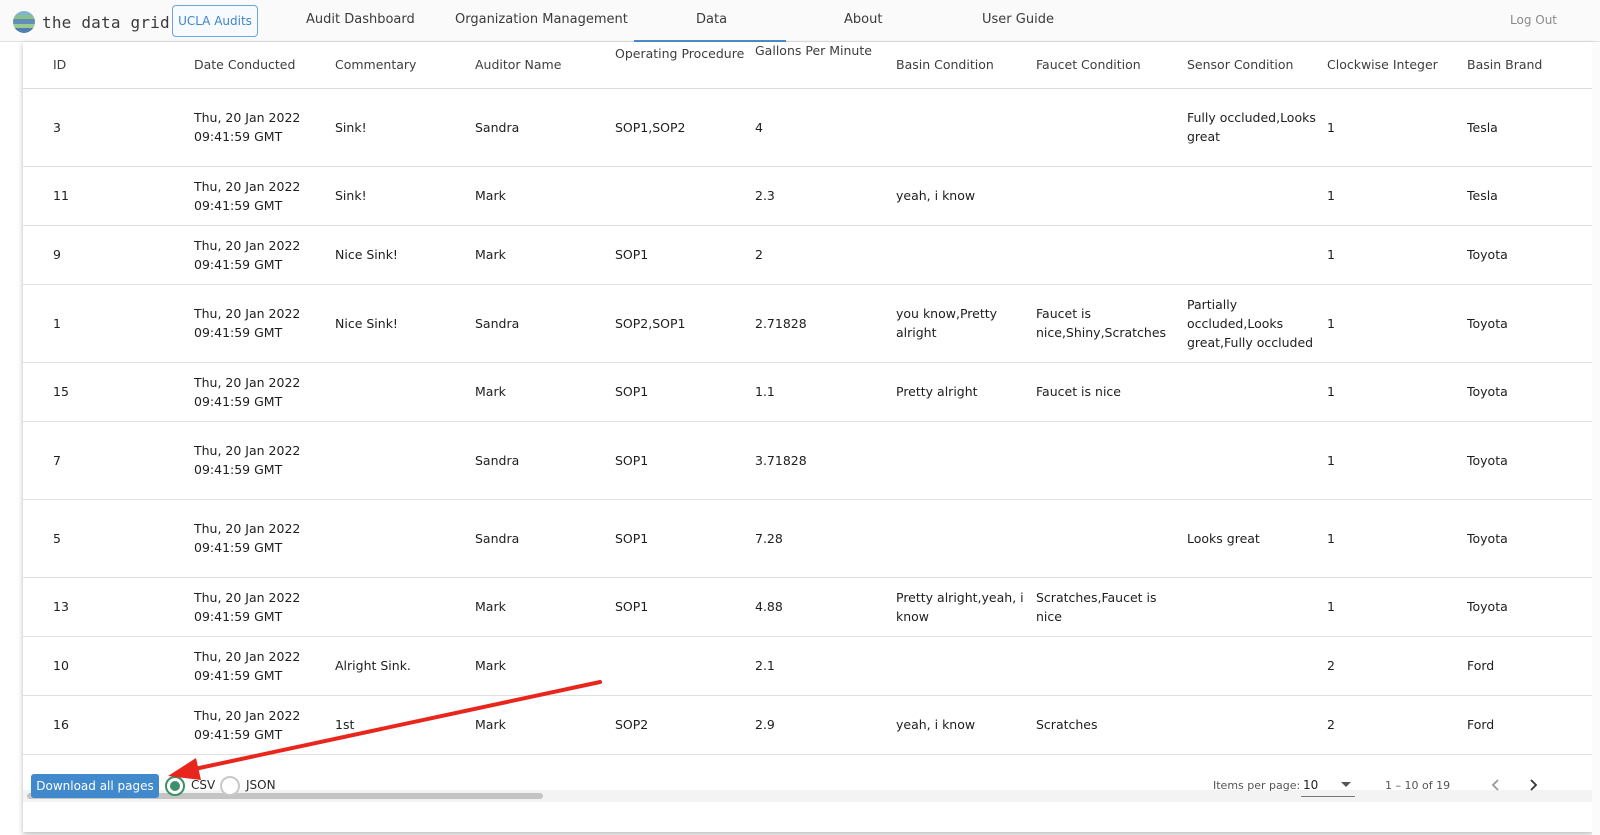  I want to click on cell-commentary: Nice Sink!, so click(405, 323).